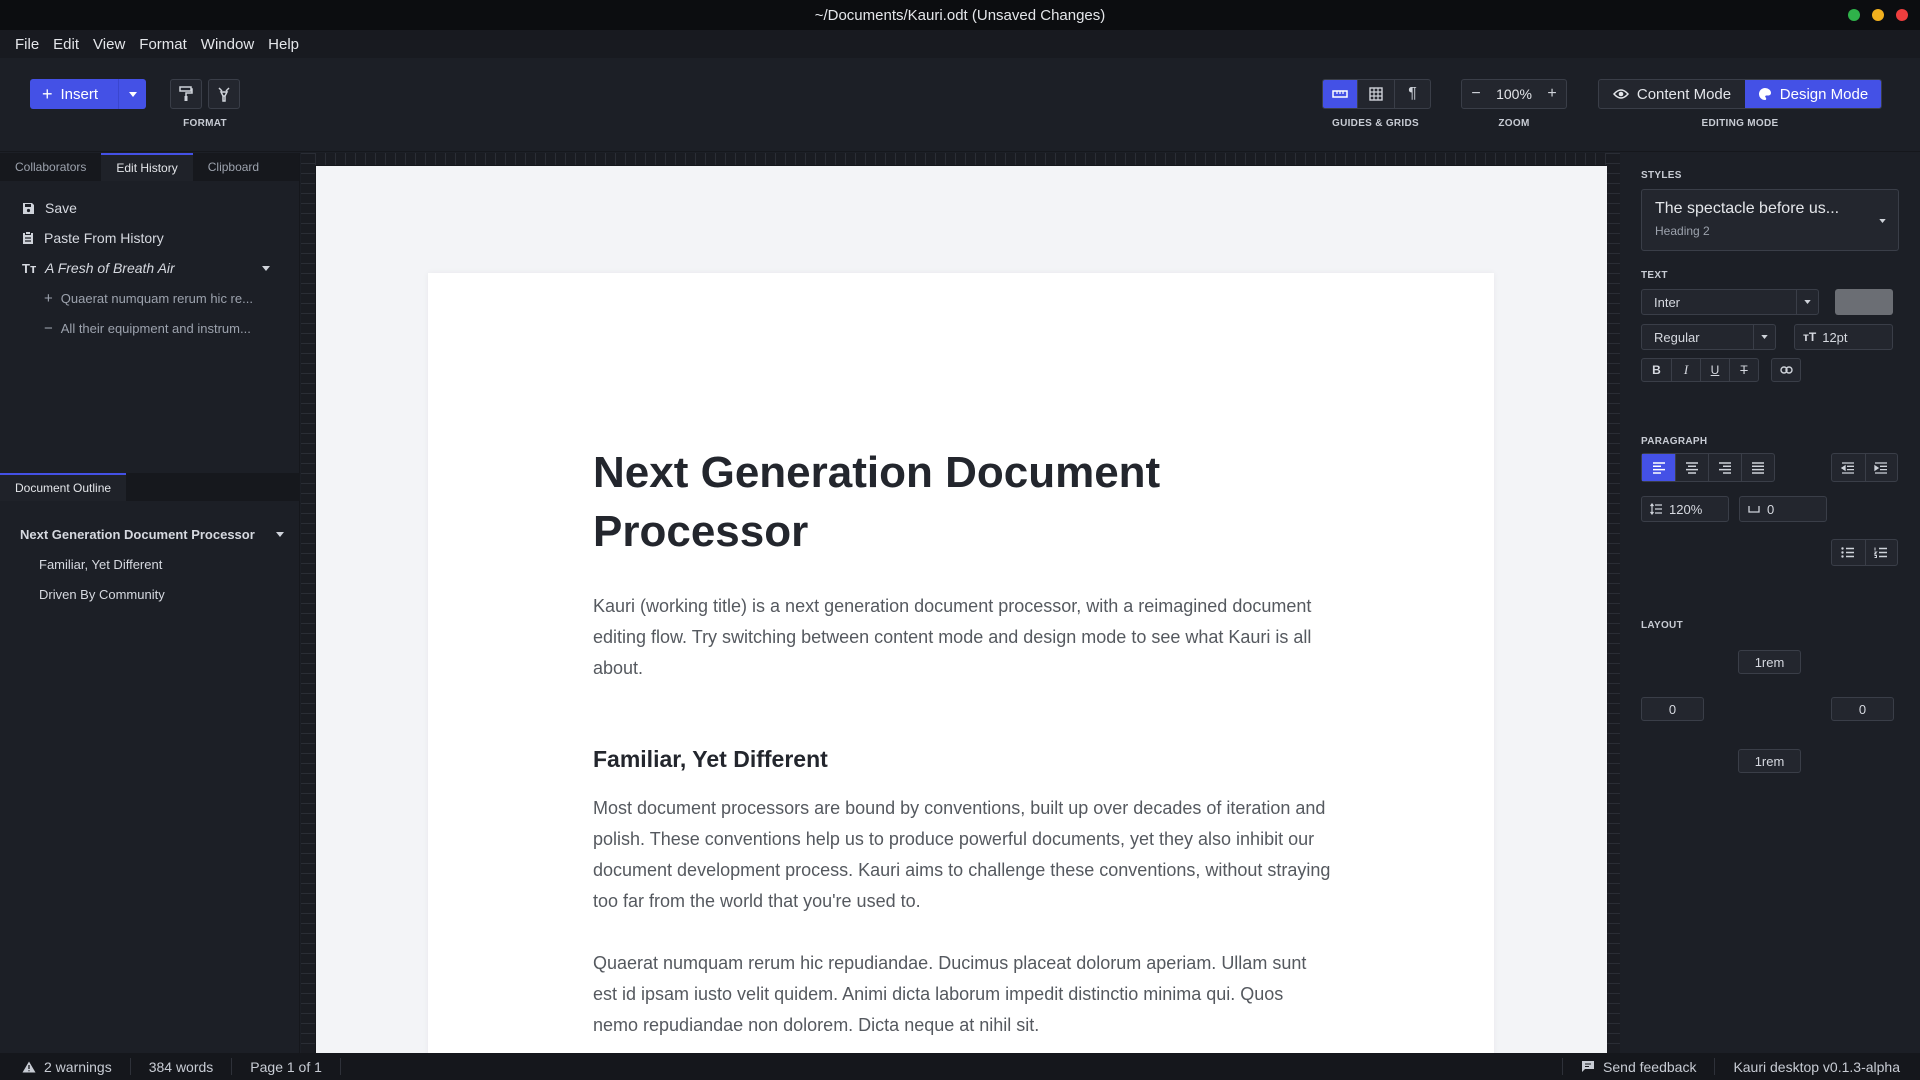  Describe the element at coordinates (1807, 302) in the screenshot. I see `font-family-dropdown` at that location.